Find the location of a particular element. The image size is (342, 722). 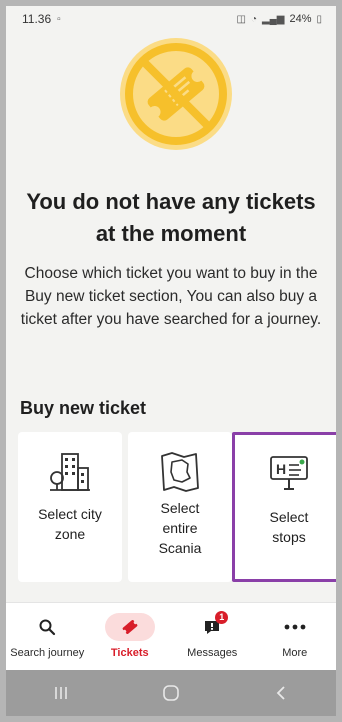

signal-icon: ▂▄▆ is located at coordinates (273, 19).